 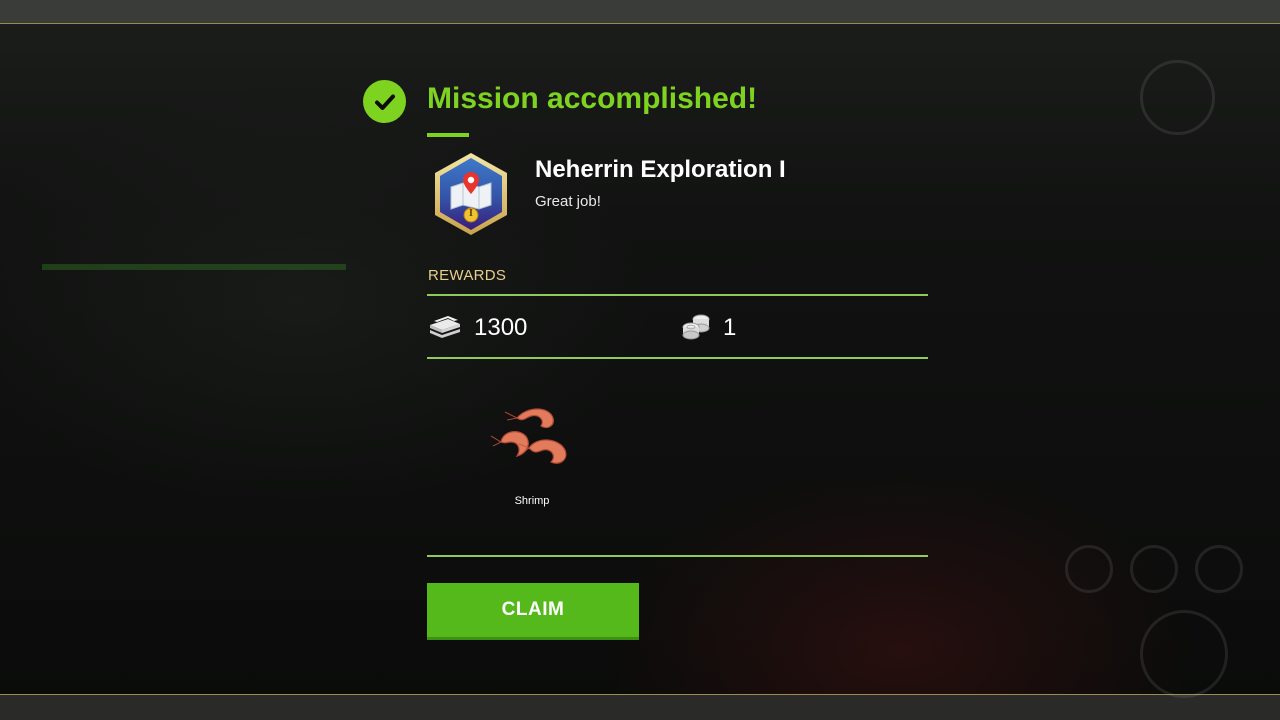 I want to click on bottom-hud-strip, so click(x=640, y=707).